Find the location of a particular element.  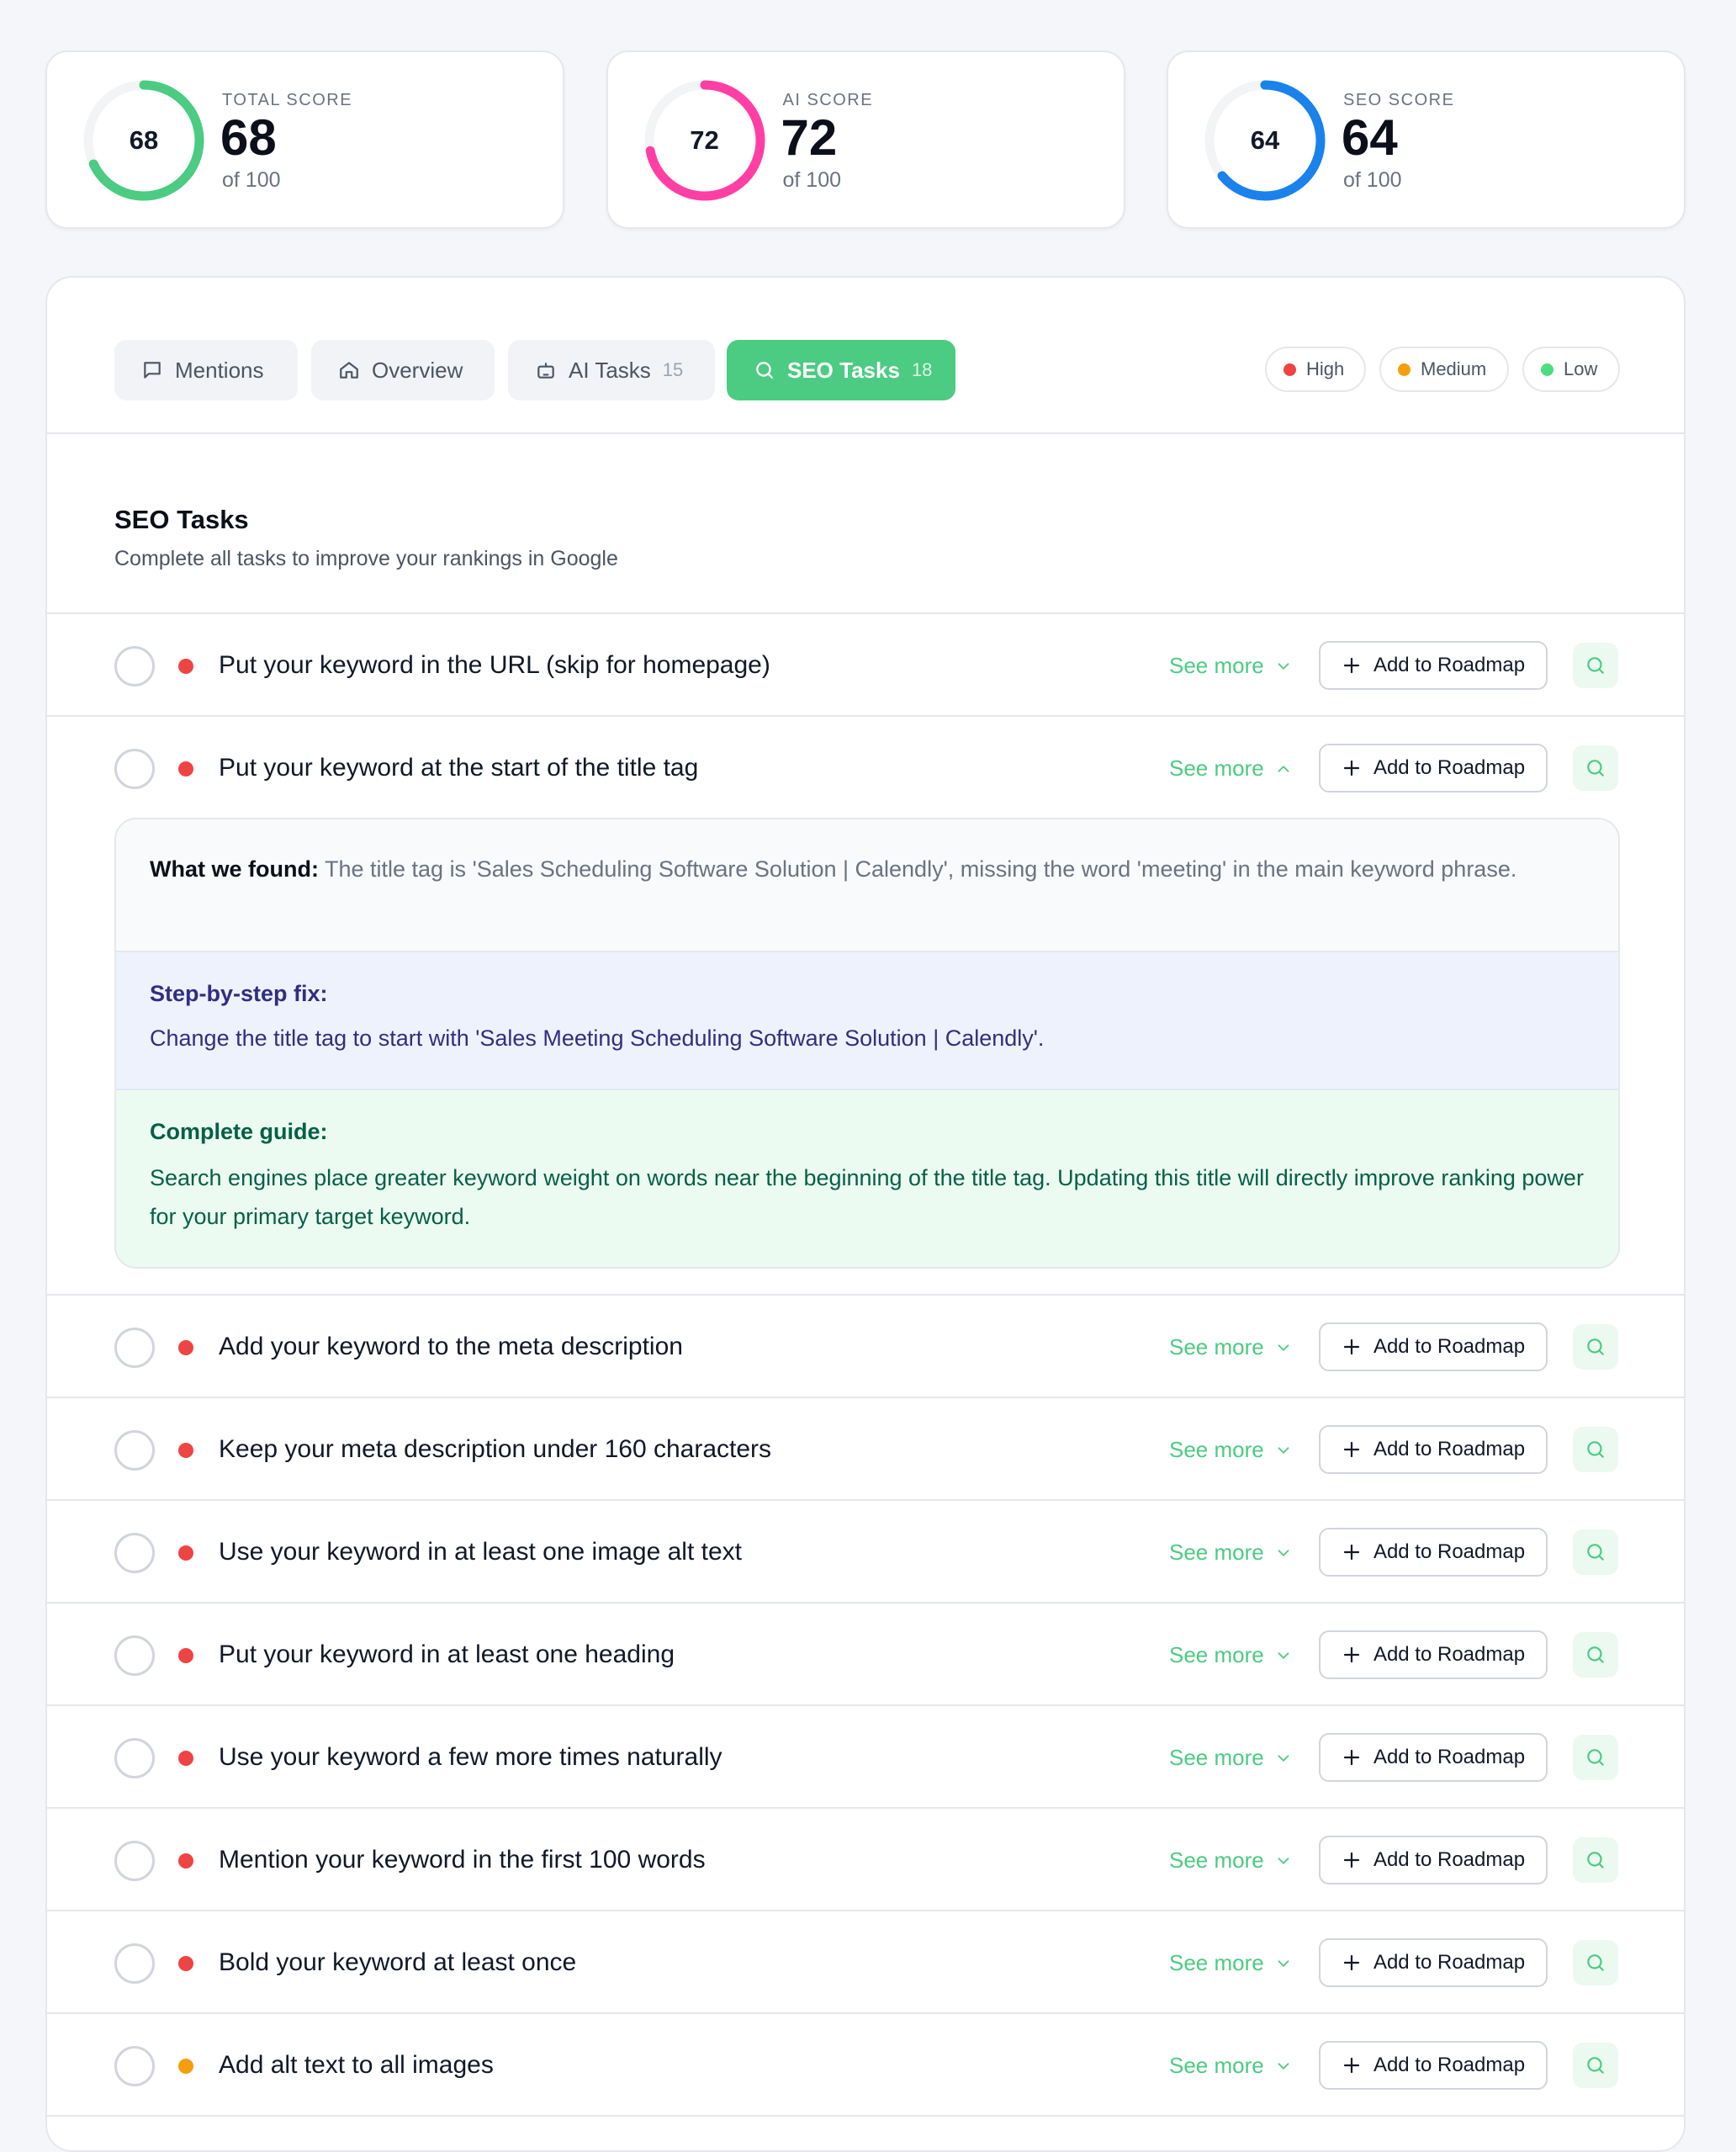

tab-seo-tasks-label: SEO Tasks is located at coordinates (843, 370).